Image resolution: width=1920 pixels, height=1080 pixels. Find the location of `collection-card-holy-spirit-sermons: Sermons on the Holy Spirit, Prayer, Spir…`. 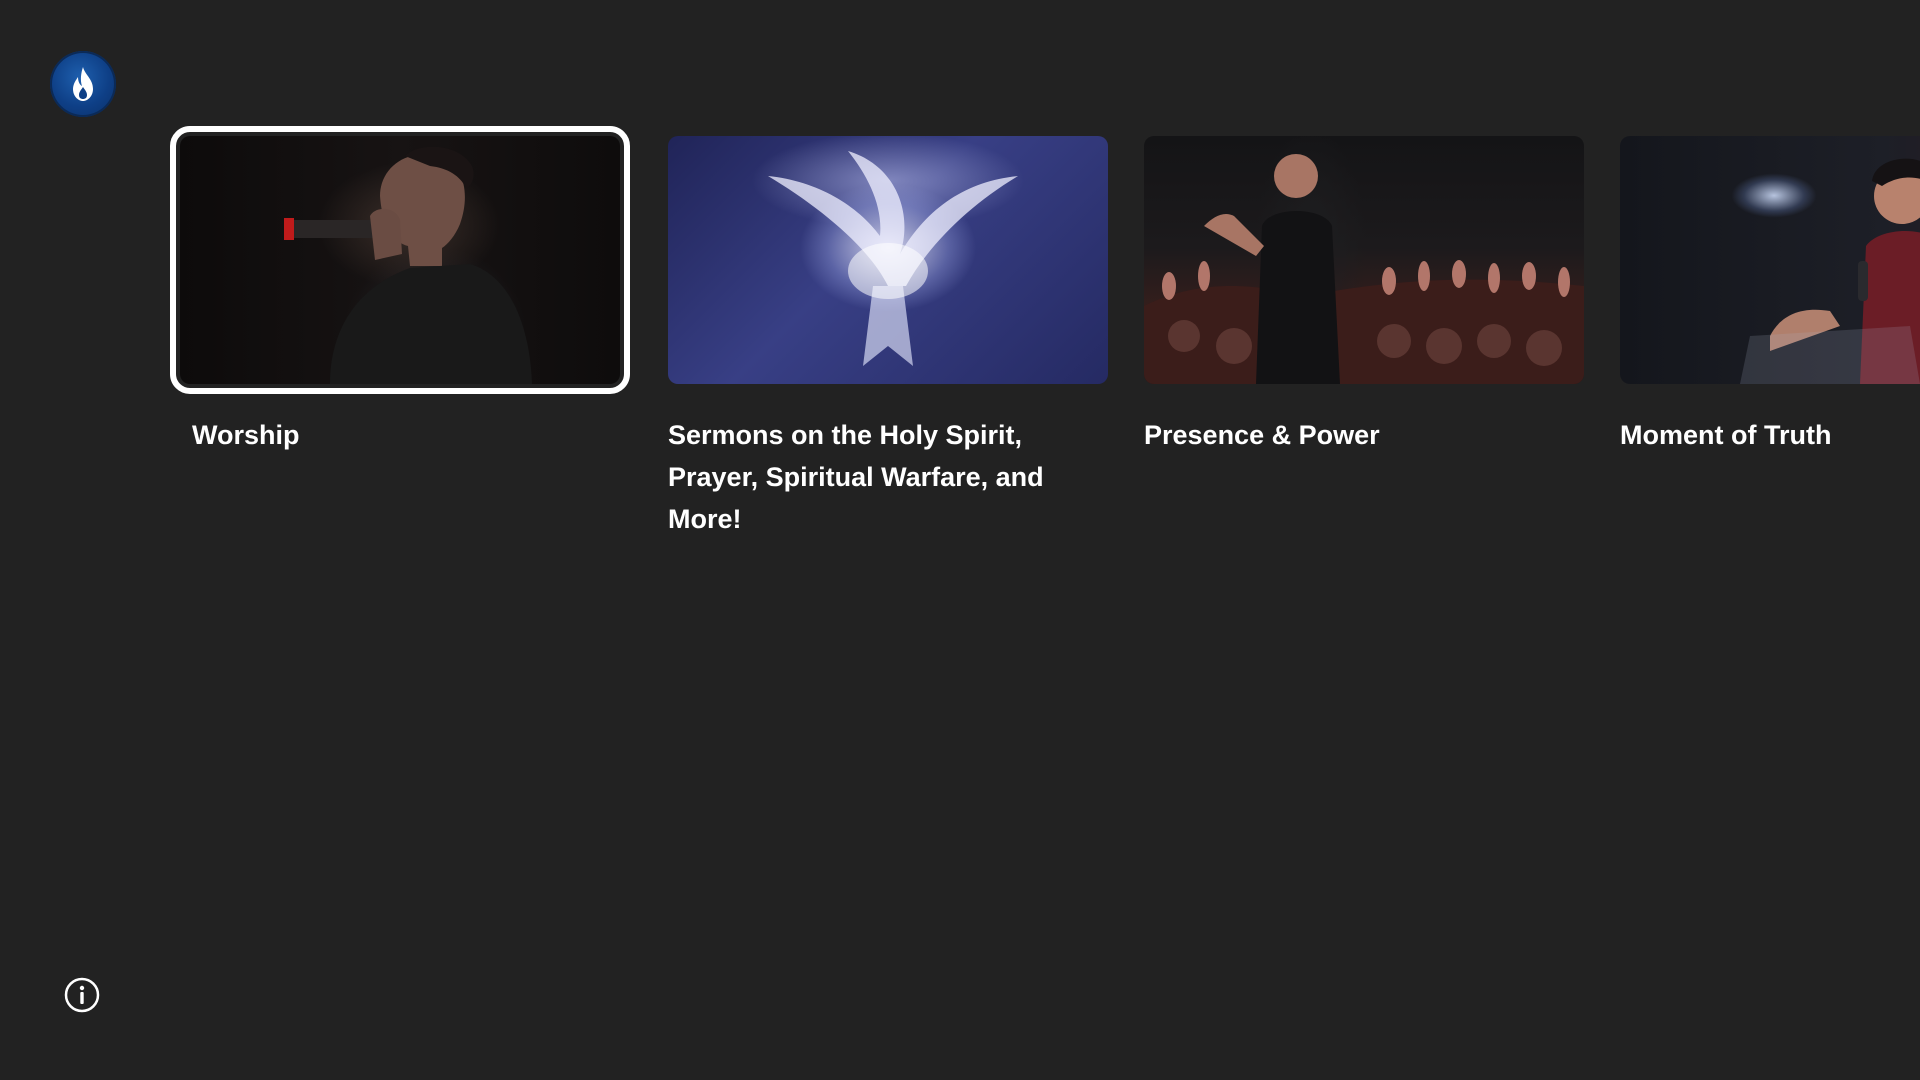

collection-card-holy-spirit-sermons: Sermons on the Holy Spirit, Prayer, Spir… is located at coordinates (888, 338).